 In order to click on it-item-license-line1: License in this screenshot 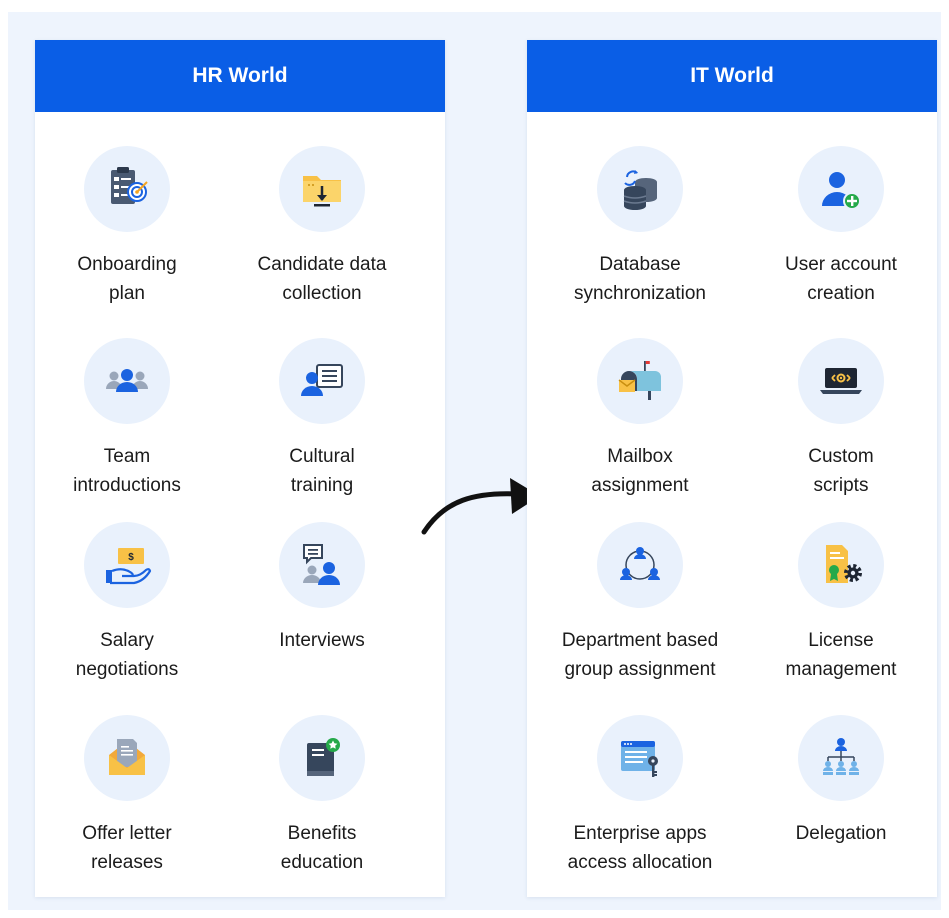, I will do `click(841, 640)`.